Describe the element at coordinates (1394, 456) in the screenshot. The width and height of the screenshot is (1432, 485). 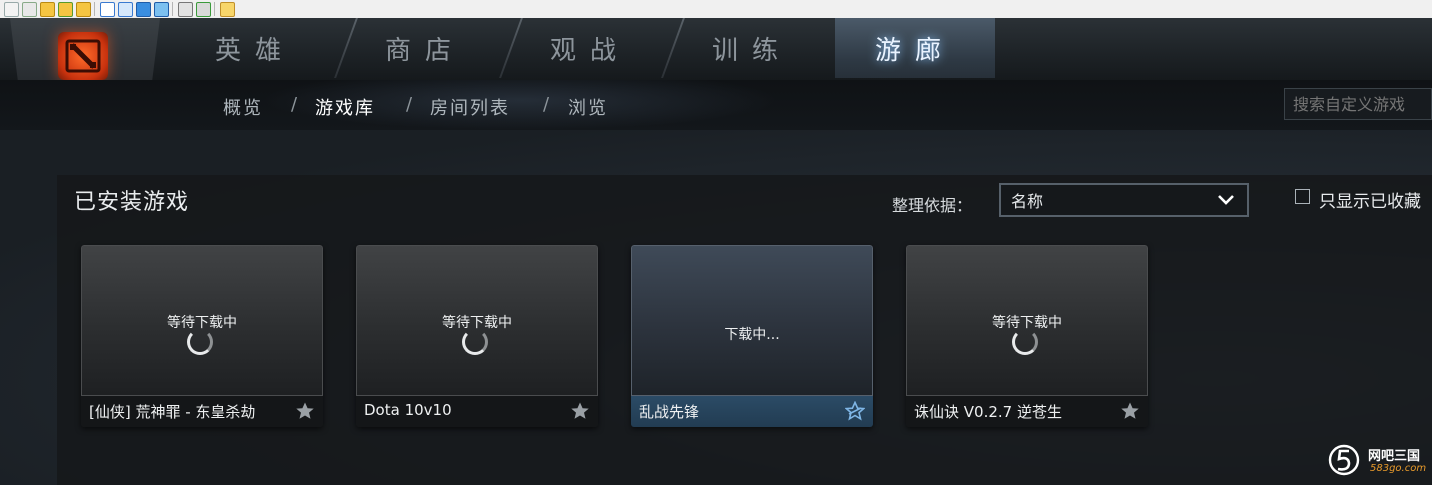
I see `watermark-text: 网吧三国` at that location.